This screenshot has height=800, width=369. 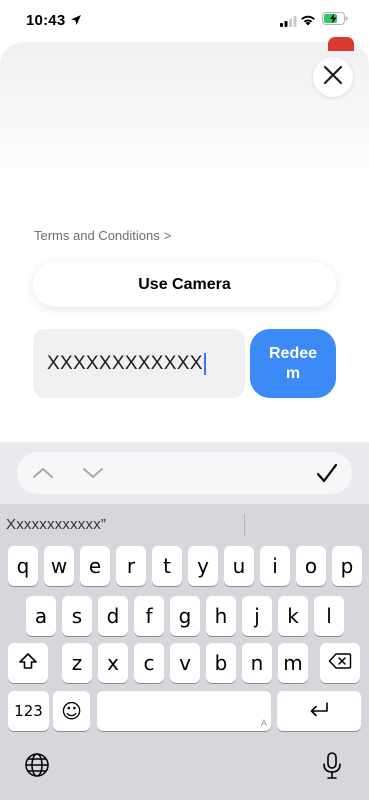 What do you see at coordinates (308, 22) in the screenshot?
I see `wifi-icon` at bounding box center [308, 22].